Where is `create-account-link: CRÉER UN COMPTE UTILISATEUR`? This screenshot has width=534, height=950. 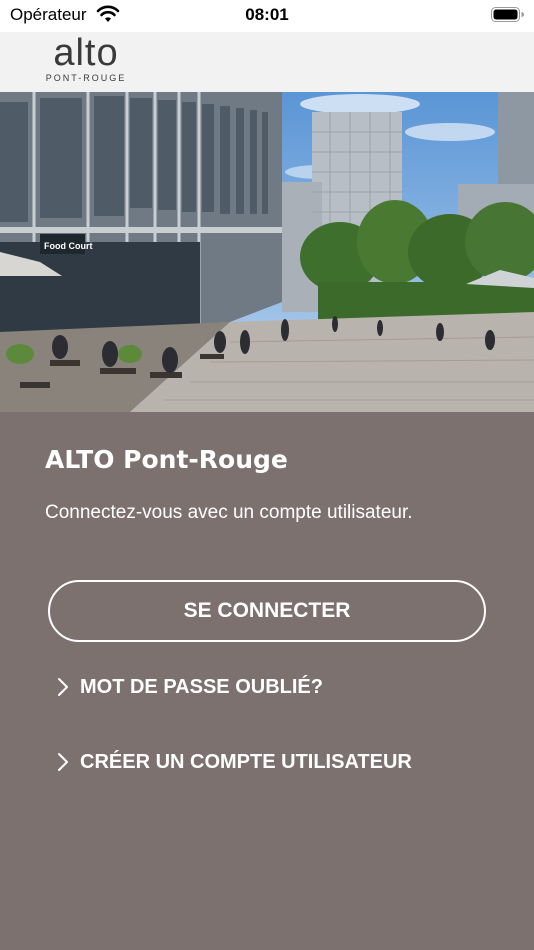
create-account-link: CRÉER UN COMPTE UTILISATEUR is located at coordinates (234, 762).